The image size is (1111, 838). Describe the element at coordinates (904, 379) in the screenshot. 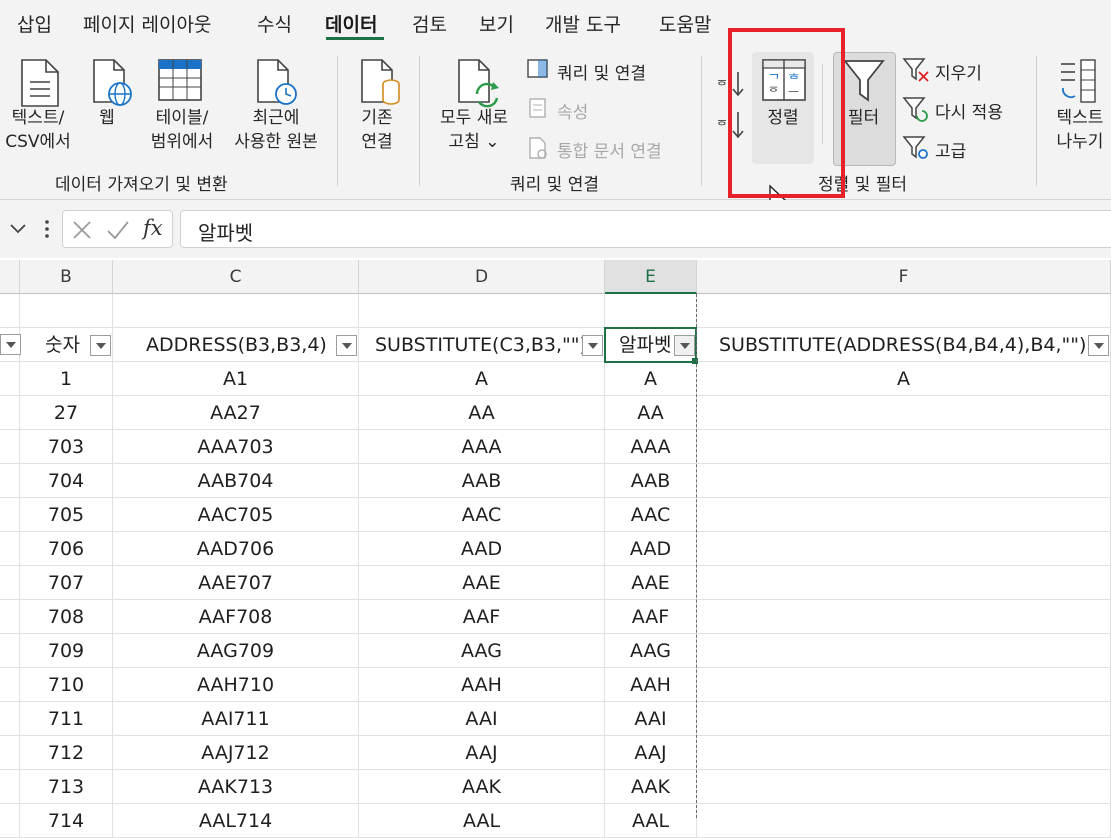

I see `cell-f: A` at that location.